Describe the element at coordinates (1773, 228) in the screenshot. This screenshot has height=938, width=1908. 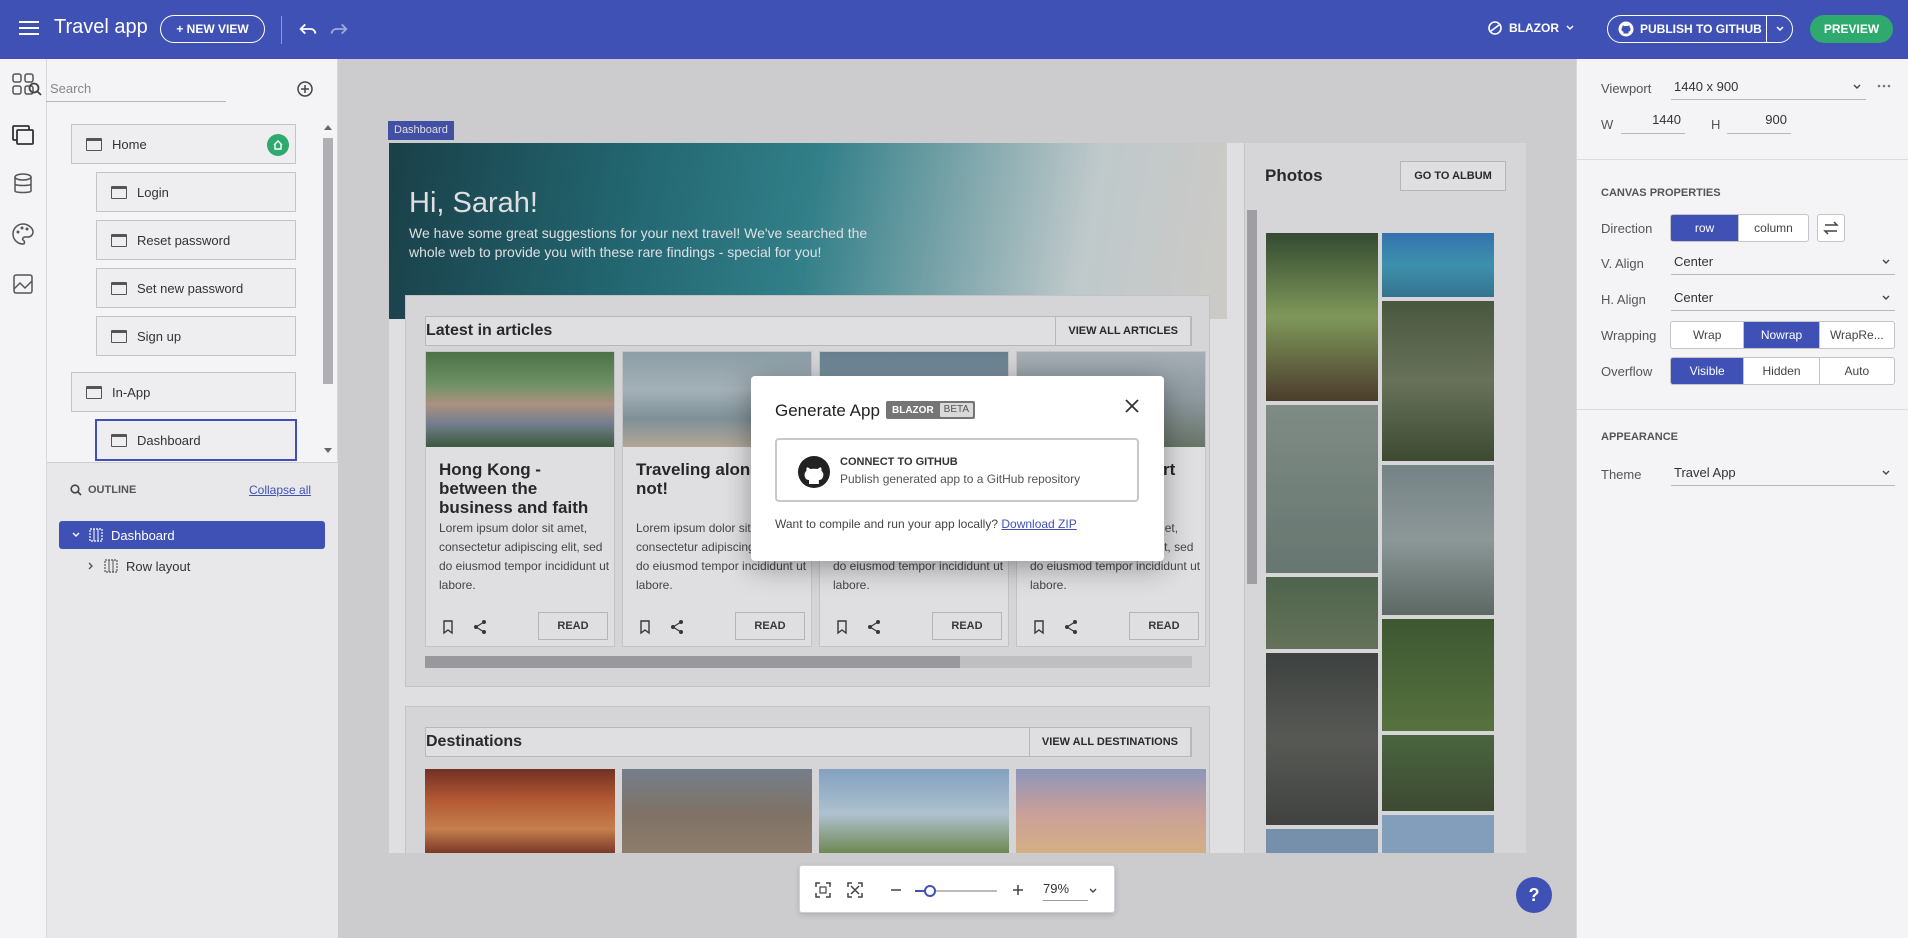
I see `direction-column-option: column` at that location.